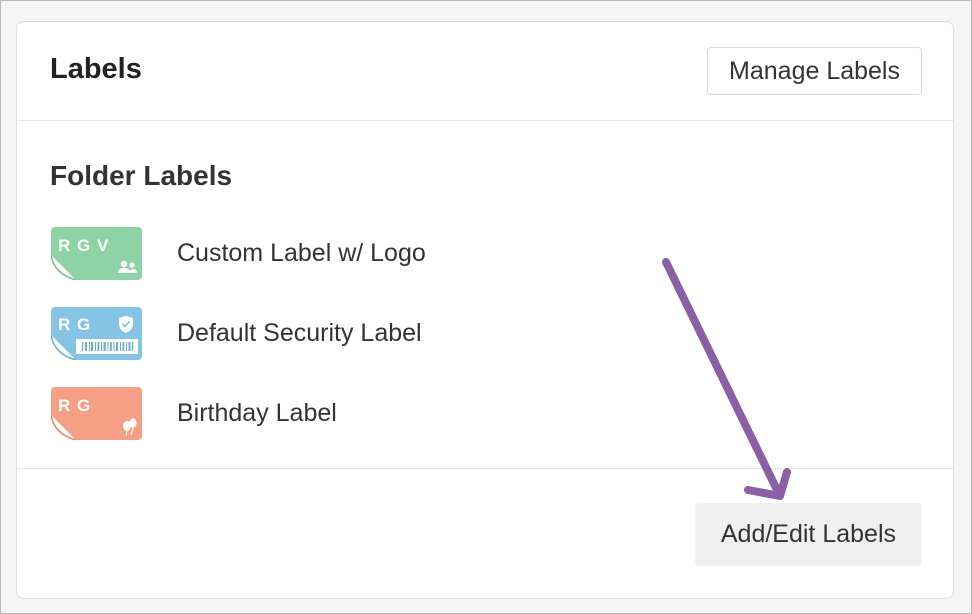 The image size is (972, 614). I want to click on security-label-thumbnail: R G, so click(96, 333).